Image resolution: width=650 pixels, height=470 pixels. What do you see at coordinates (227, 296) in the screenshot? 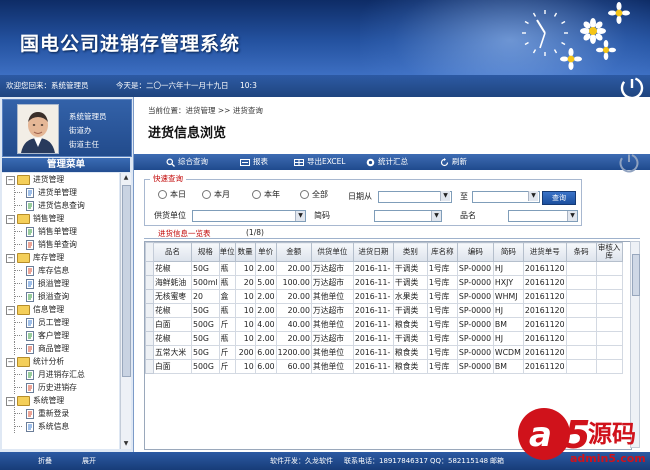
I see `table-cell: 盒` at bounding box center [227, 296].